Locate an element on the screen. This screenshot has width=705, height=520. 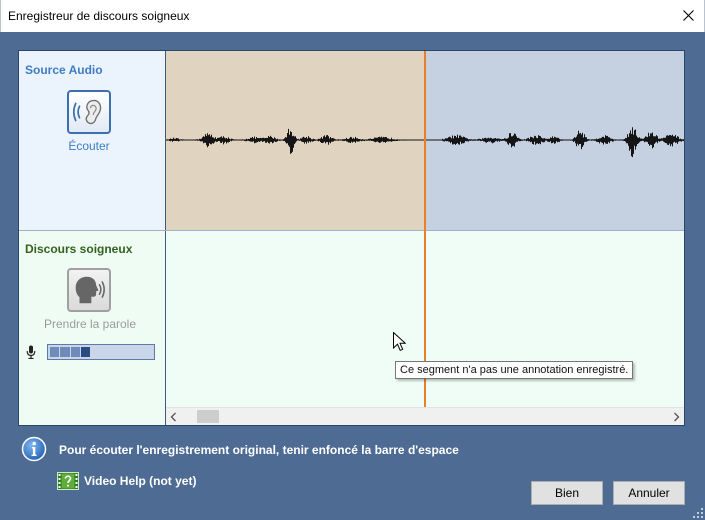
scroll-left-button is located at coordinates (173, 416).